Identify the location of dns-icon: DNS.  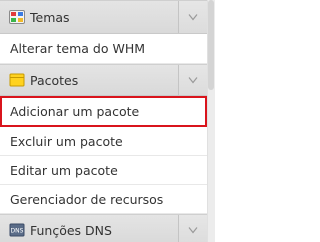
(17, 230).